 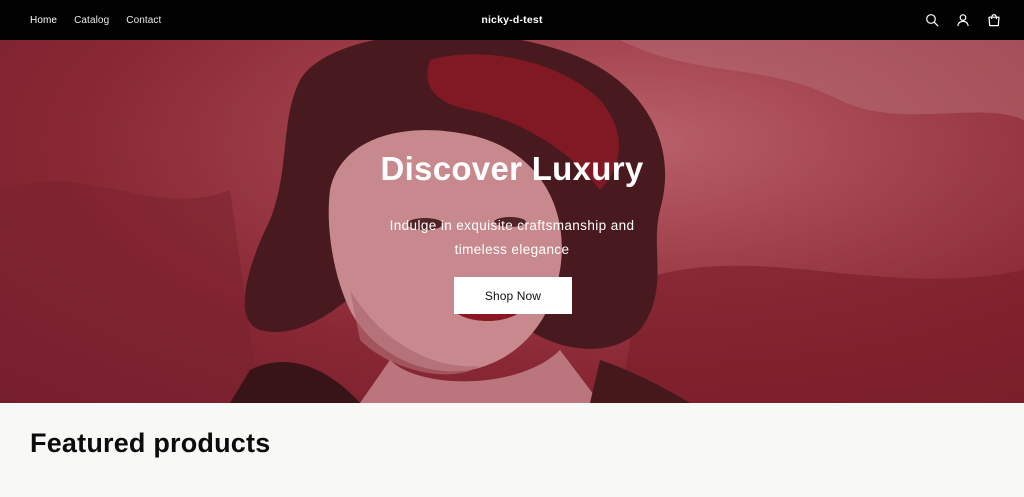 I want to click on nav-link-catalog: Catalog, so click(x=91, y=20).